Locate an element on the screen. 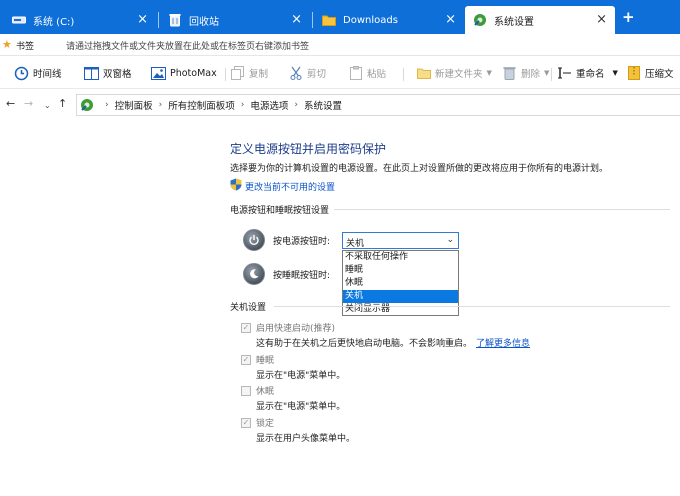 The height and width of the screenshot is (496, 680). uac-shield-icon is located at coordinates (236, 186).